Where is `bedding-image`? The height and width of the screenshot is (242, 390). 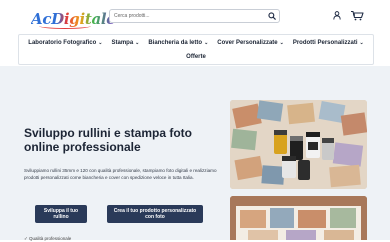
bedding-image is located at coordinates (298, 218).